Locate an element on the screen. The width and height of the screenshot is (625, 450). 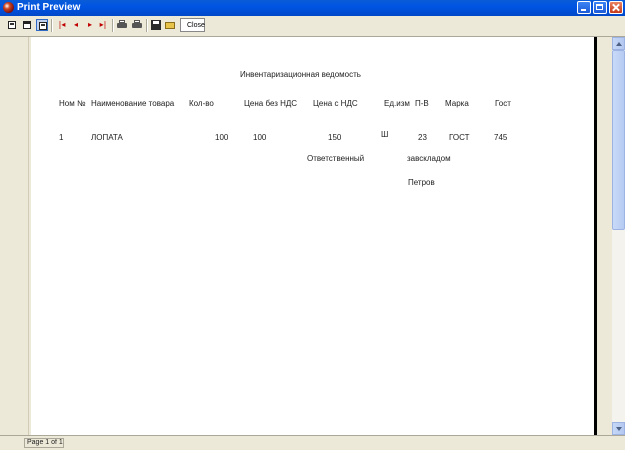
next-page-icon: ▸ is located at coordinates (90, 25).